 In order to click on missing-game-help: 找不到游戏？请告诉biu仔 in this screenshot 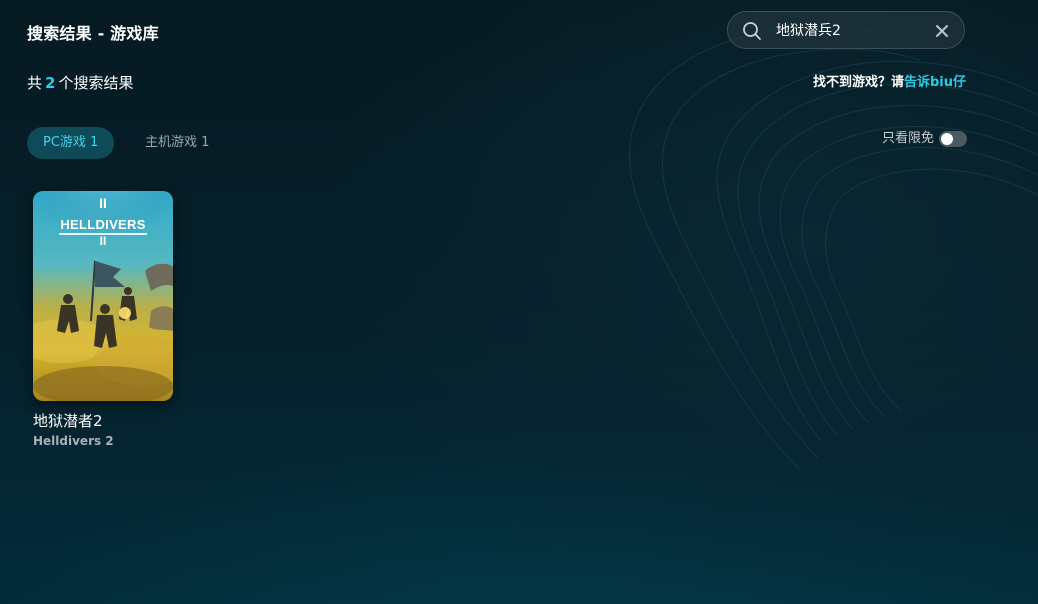, I will do `click(889, 83)`.